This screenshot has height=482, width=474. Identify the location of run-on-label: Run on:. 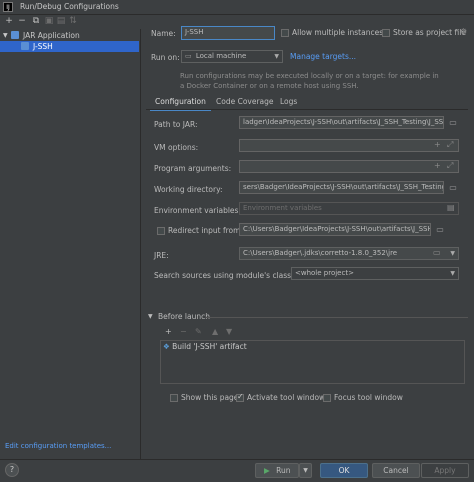
(165, 57).